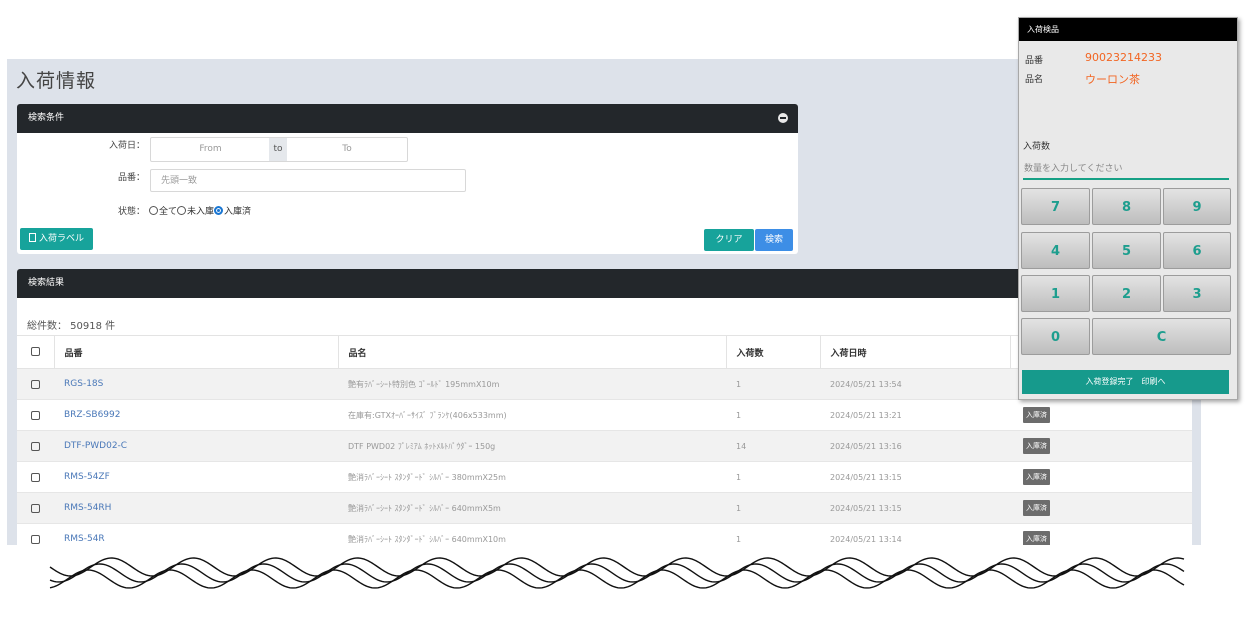 This screenshot has width=1256, height=617. What do you see at coordinates (196, 384) in the screenshot?
I see `row-code-link: RGS-18S` at bounding box center [196, 384].